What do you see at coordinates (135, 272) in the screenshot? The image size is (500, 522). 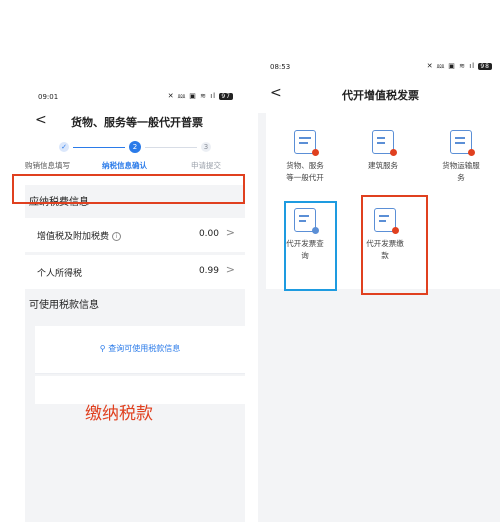 I see `row-personal-income-tax: 个人所得税 0.99 >` at bounding box center [135, 272].